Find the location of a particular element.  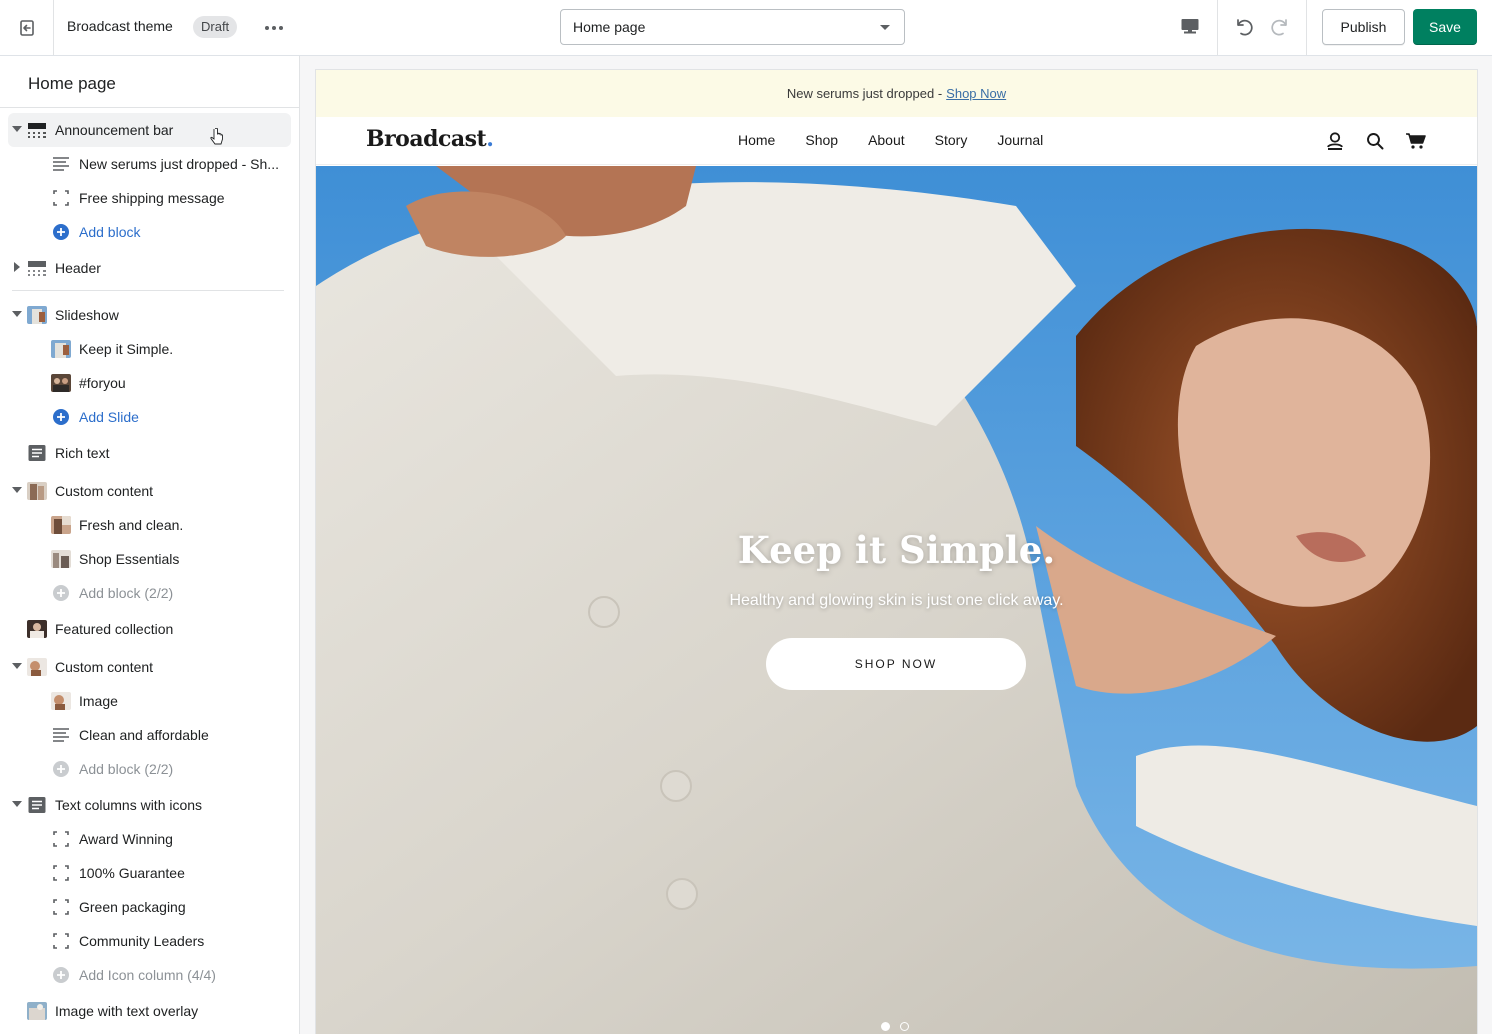

block-item: Clean and affordable is located at coordinates (149, 735).